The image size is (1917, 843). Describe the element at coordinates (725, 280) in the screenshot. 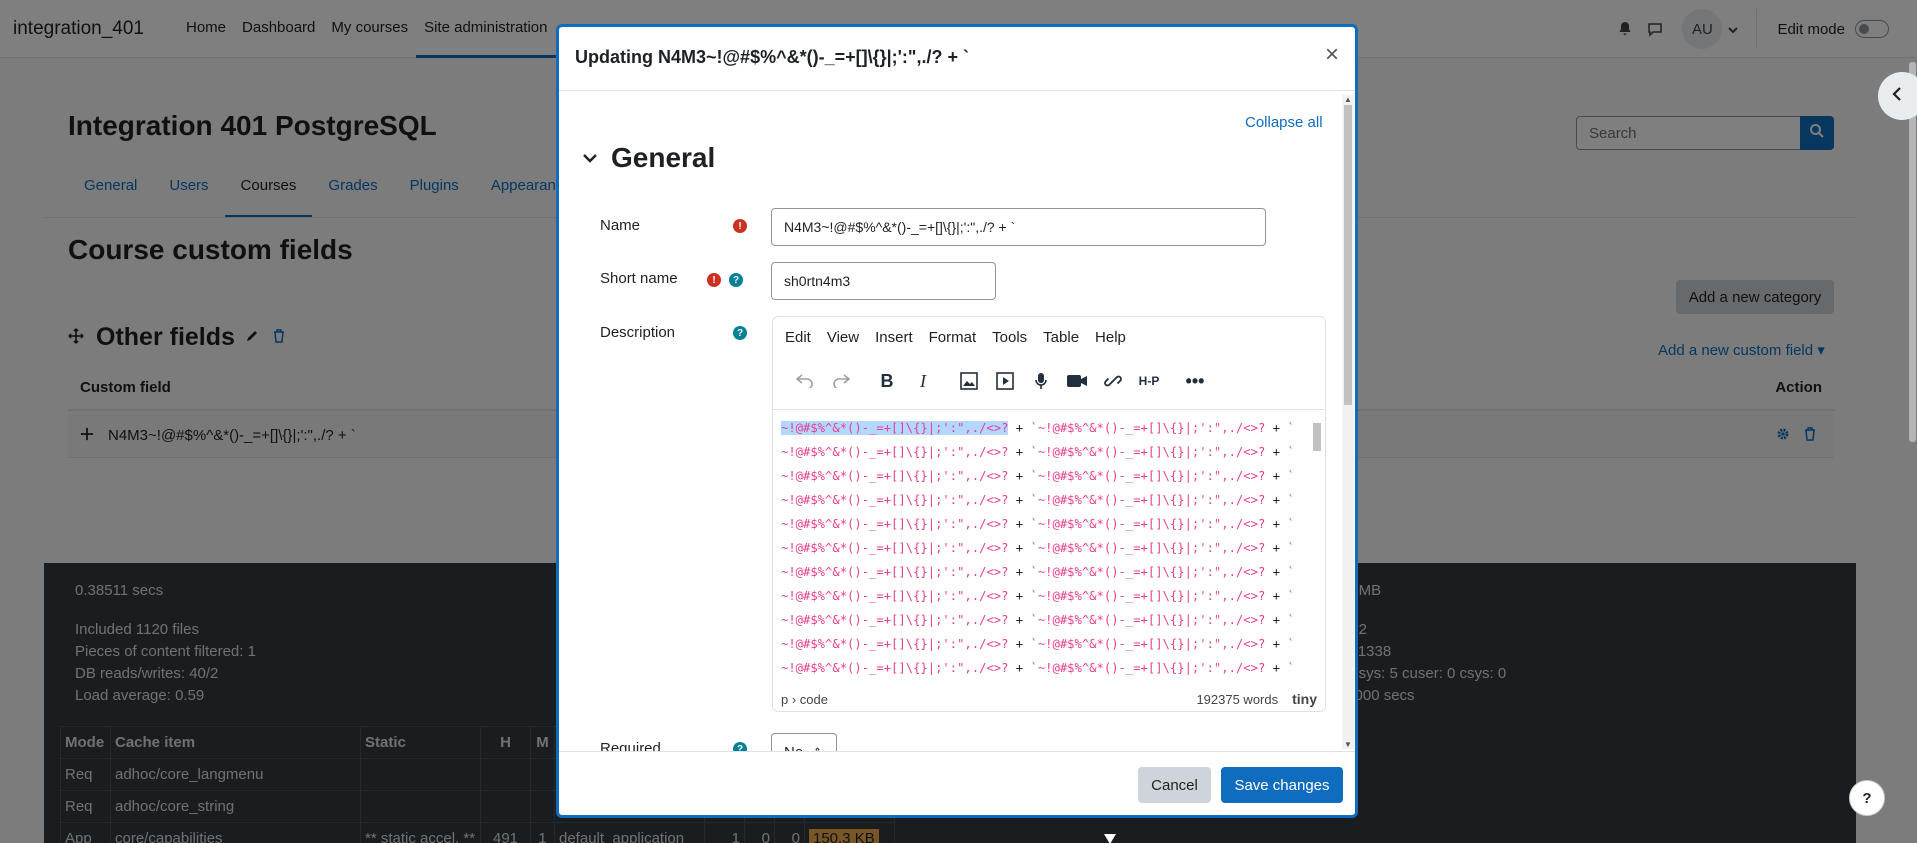

I see `shortname-icons: ! ?` at that location.